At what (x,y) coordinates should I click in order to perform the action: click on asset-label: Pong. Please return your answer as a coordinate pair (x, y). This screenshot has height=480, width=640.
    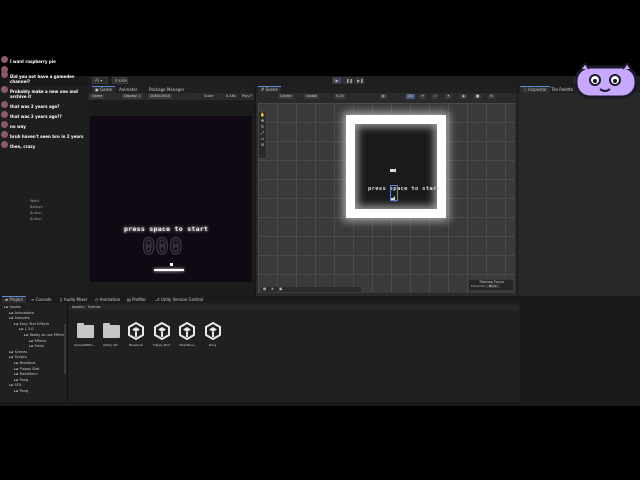
    Looking at the image, I should click on (212, 345).